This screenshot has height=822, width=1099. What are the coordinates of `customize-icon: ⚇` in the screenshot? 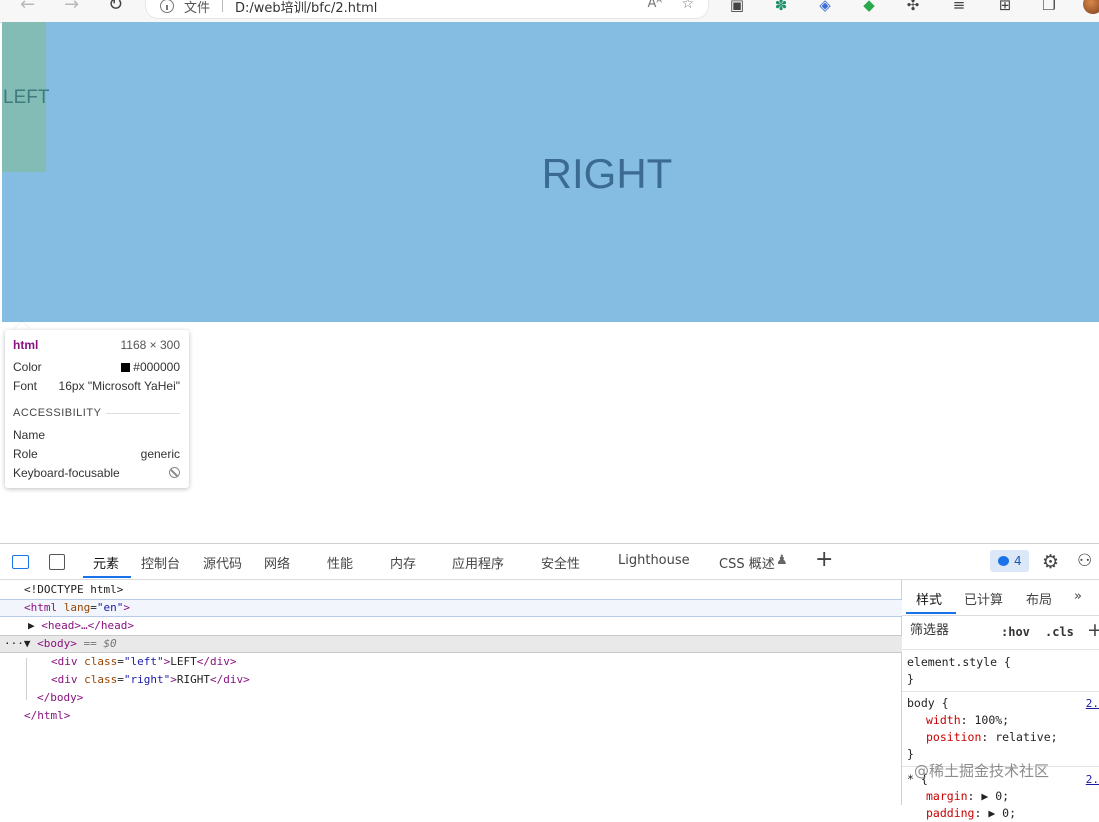 It's located at (1084, 561).